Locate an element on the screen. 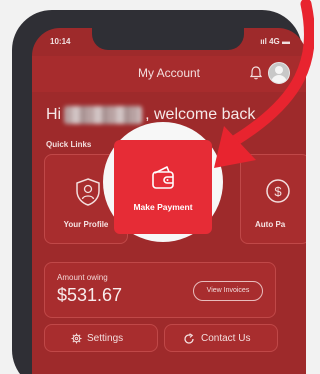 The height and width of the screenshot is (374, 320). app-header: My Account is located at coordinates (169, 74).